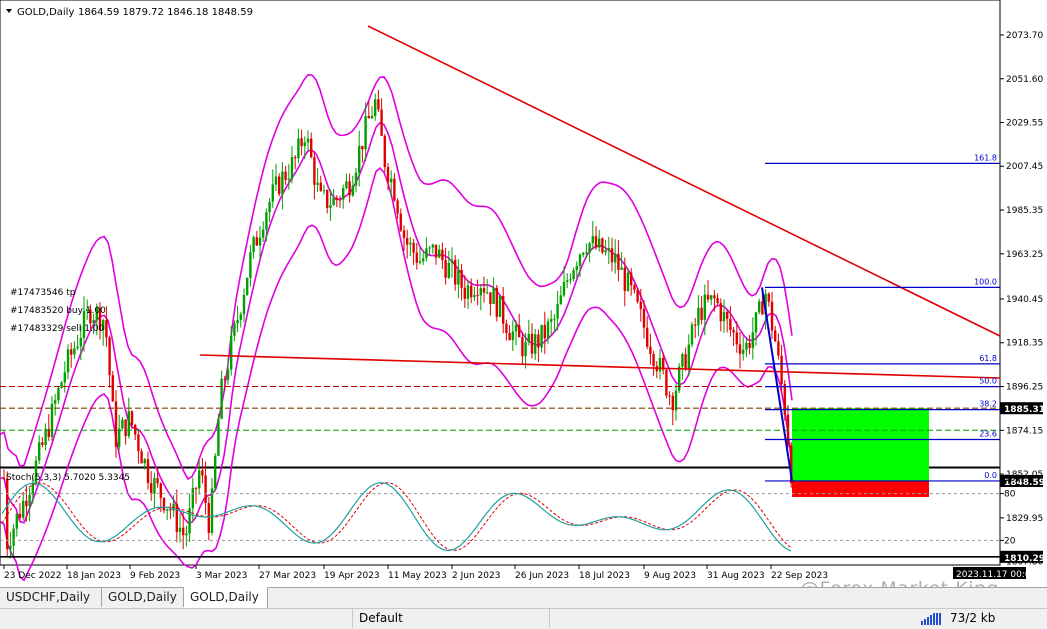 The image size is (1047, 629). I want to click on tab-usdchf-daily: USDCHF,Daily, so click(51, 597).